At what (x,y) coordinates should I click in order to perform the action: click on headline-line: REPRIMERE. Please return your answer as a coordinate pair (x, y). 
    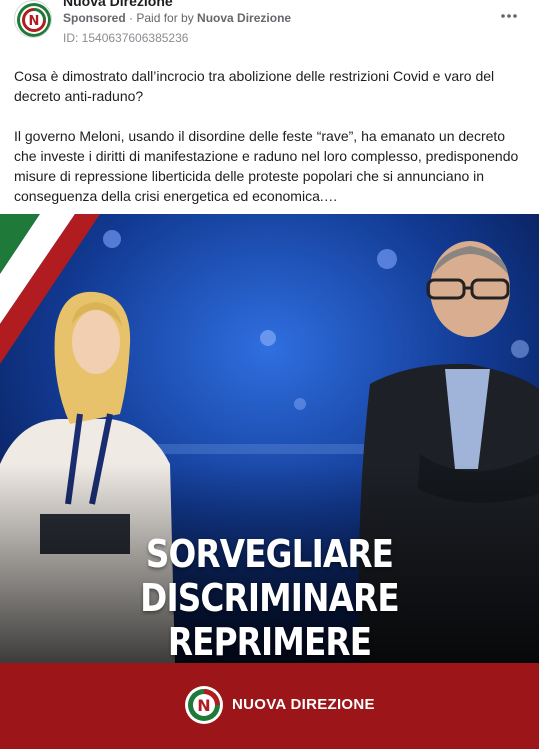
    Looking at the image, I should click on (269, 642).